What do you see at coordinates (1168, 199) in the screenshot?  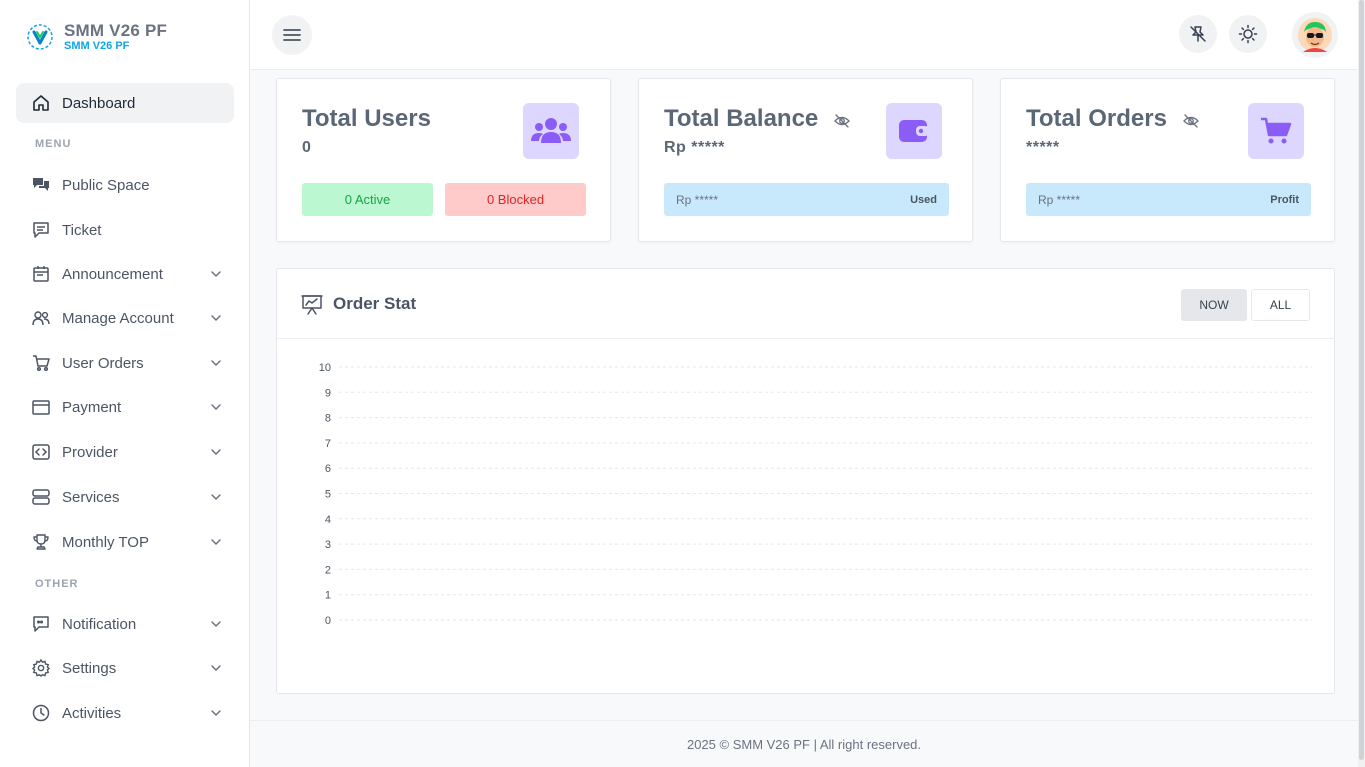 I see `orders-profit-bar: Rp ***** Profit` at bounding box center [1168, 199].